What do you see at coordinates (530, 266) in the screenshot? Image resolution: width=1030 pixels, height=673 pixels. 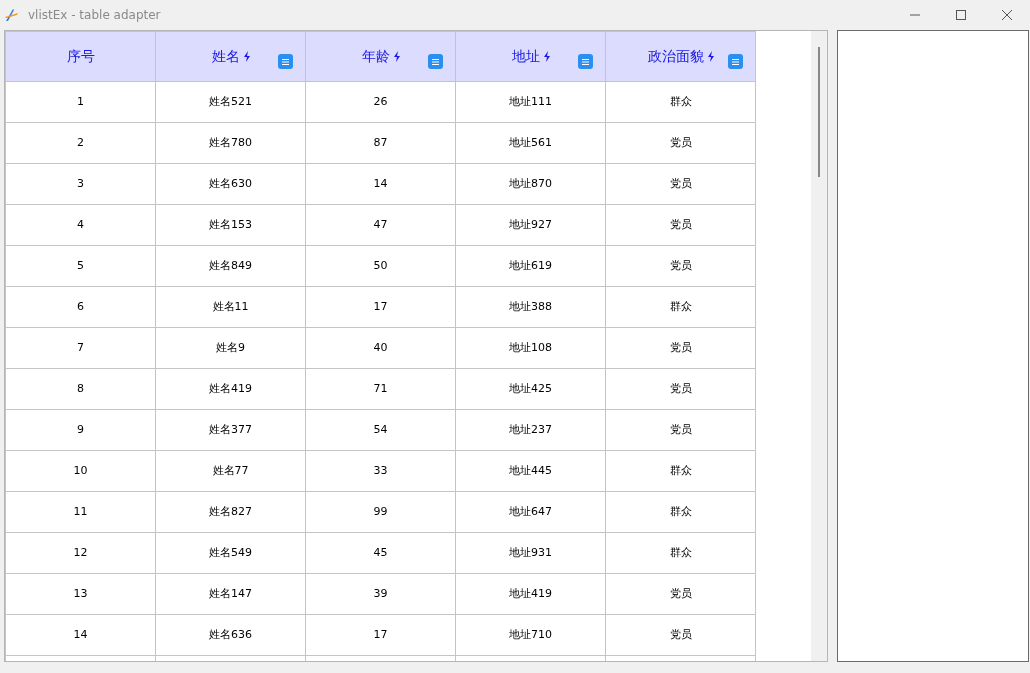 I see `table-cell: 地址619` at bounding box center [530, 266].